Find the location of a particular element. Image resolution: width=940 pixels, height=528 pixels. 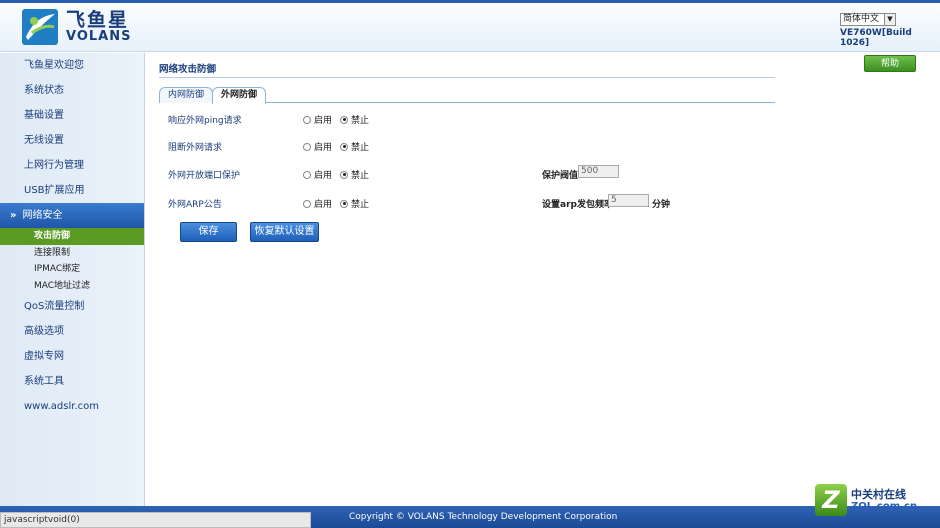

ping-response-disable-radio is located at coordinates (344, 119).